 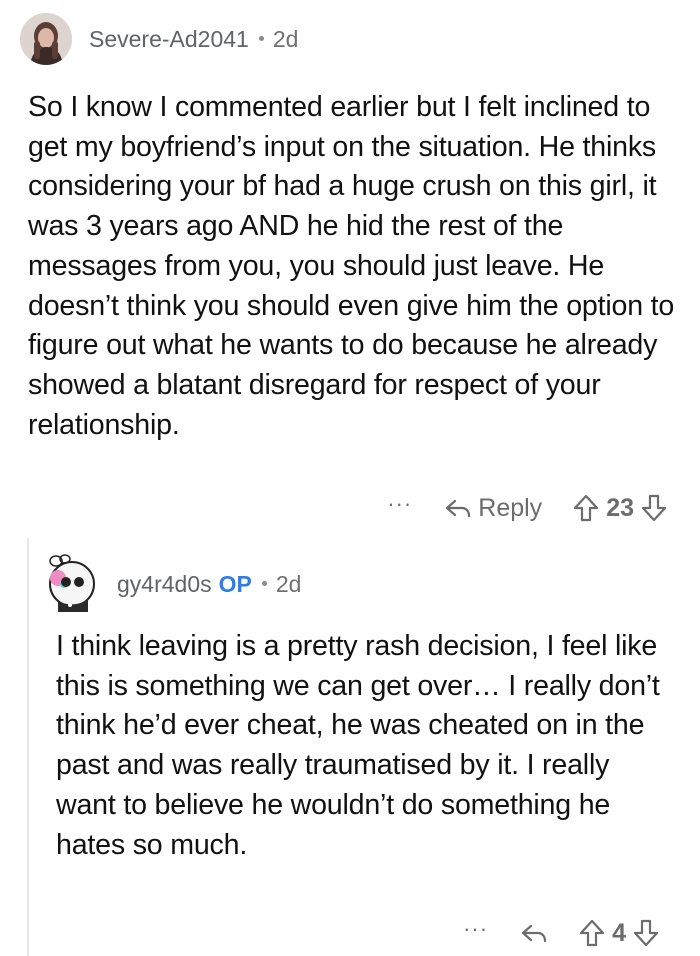 I want to click on timestamp: 2d, so click(x=288, y=584).